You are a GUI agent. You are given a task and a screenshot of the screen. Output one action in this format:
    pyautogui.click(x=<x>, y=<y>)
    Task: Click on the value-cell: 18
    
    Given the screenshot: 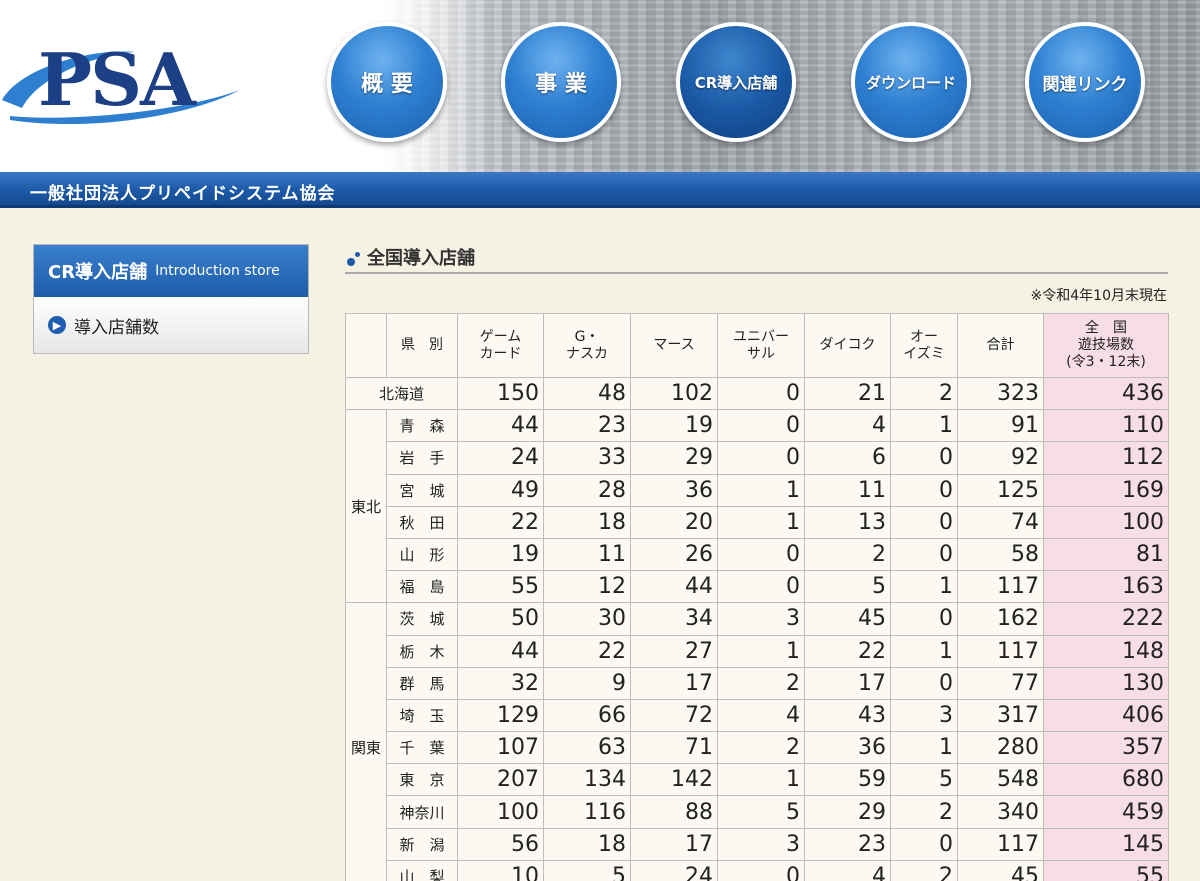 What is the action you would take?
    pyautogui.click(x=587, y=844)
    